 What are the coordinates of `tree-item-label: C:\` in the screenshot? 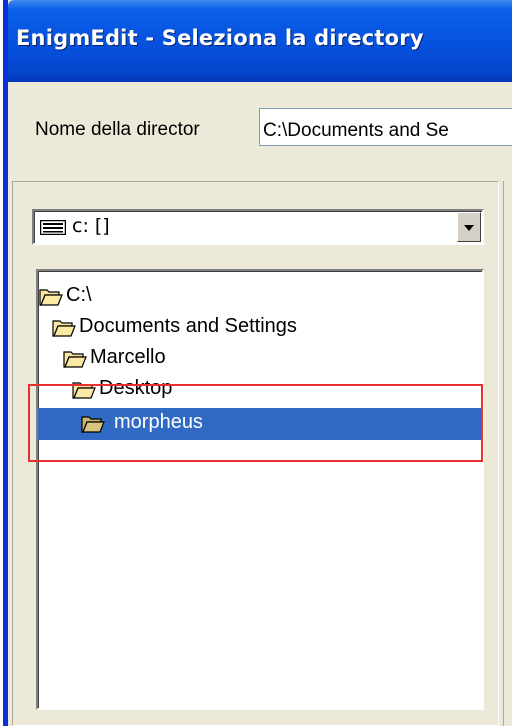 It's located at (79, 295).